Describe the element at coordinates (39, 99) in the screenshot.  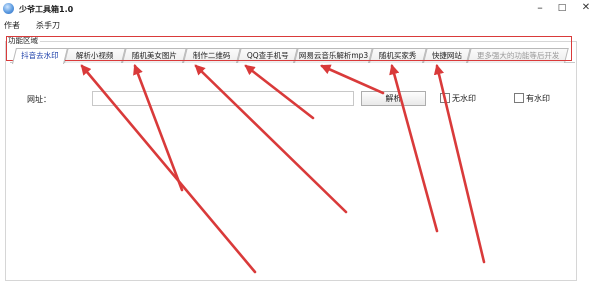
I see `url-label: 网址：` at that location.